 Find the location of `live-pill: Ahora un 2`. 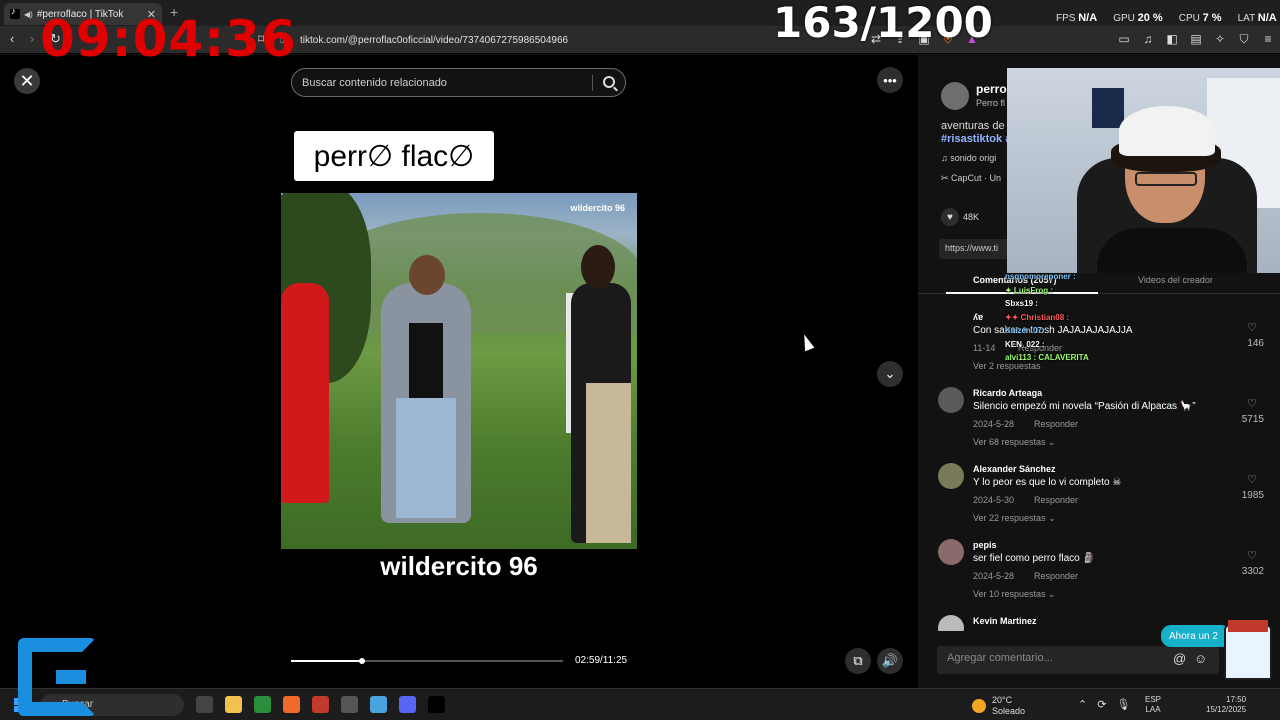

live-pill: Ahora un 2 is located at coordinates (1196, 636).